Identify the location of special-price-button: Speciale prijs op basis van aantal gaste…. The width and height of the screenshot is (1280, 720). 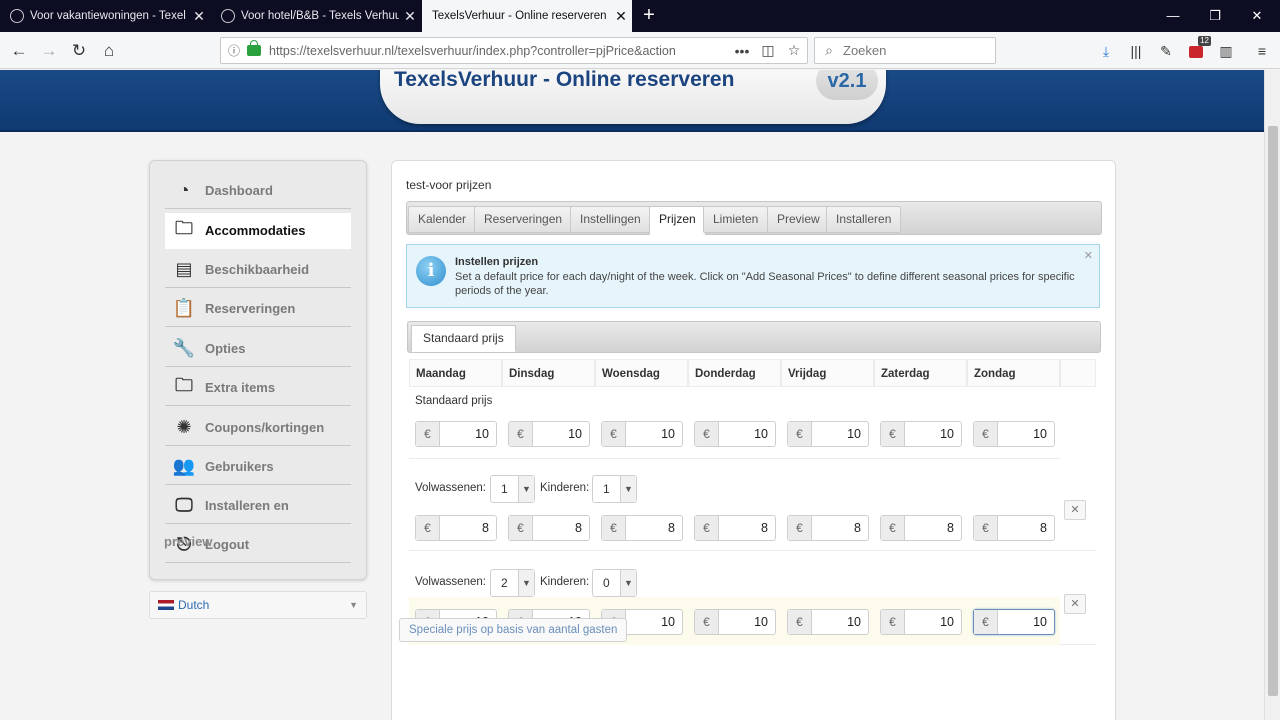
(513, 630).